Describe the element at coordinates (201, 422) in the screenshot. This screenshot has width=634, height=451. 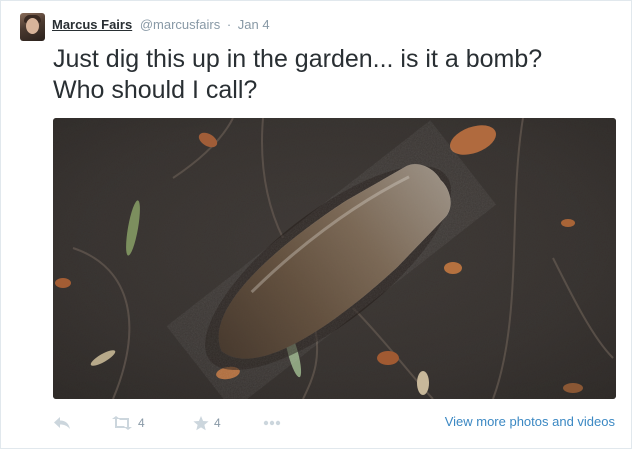
I see `star-icon` at that location.